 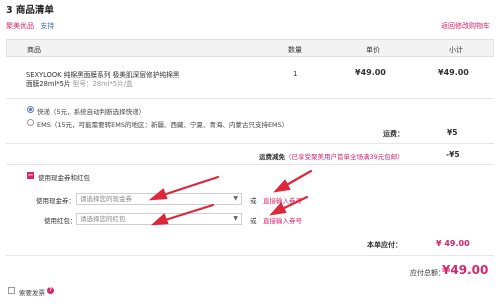 What do you see at coordinates (295, 50) in the screenshot?
I see `header-quantity: 数量` at bounding box center [295, 50].